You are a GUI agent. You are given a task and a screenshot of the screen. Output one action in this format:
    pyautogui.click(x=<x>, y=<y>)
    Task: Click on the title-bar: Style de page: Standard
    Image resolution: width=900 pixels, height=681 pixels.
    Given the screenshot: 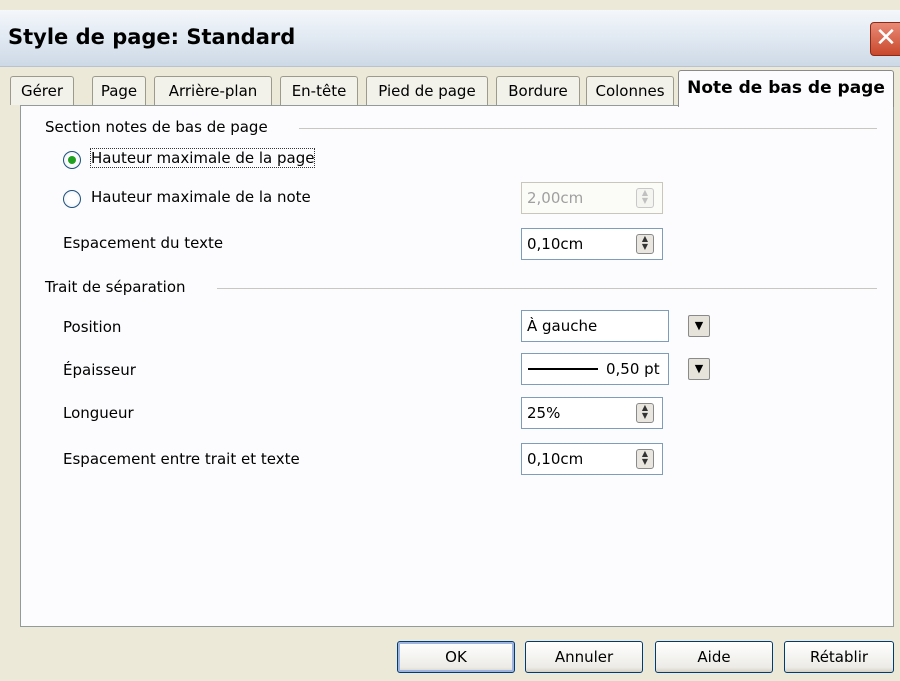 What is the action you would take?
    pyautogui.click(x=450, y=38)
    